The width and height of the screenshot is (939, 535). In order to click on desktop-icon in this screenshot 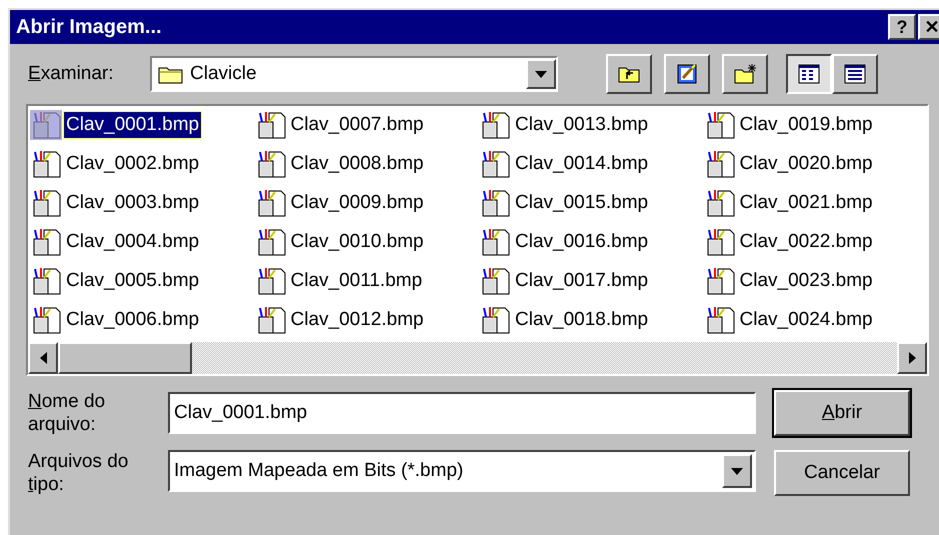, I will do `click(687, 74)`.